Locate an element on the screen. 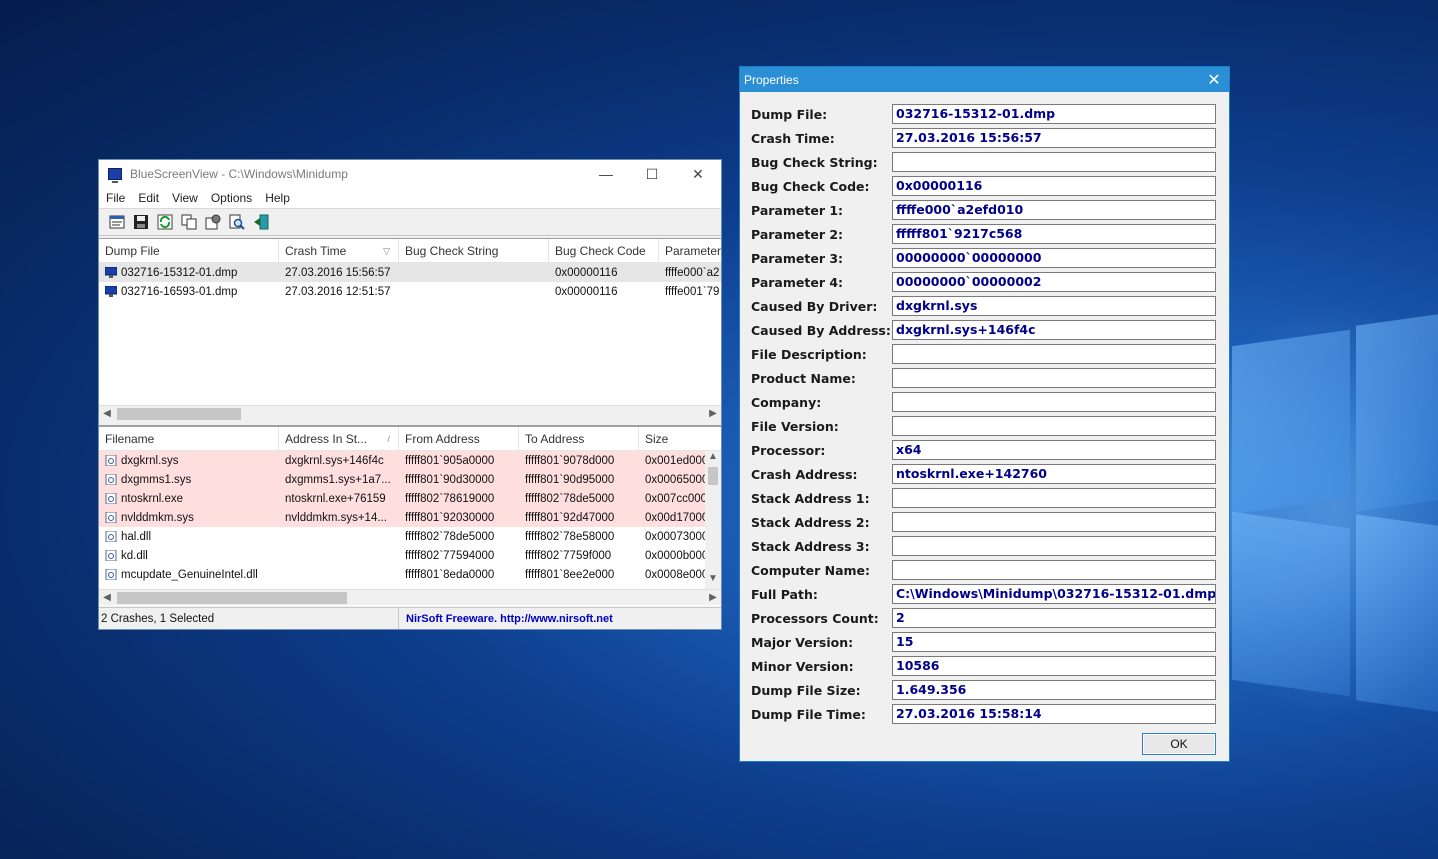  module-list-vscrollbar: ▲ ▼ is located at coordinates (713, 520).